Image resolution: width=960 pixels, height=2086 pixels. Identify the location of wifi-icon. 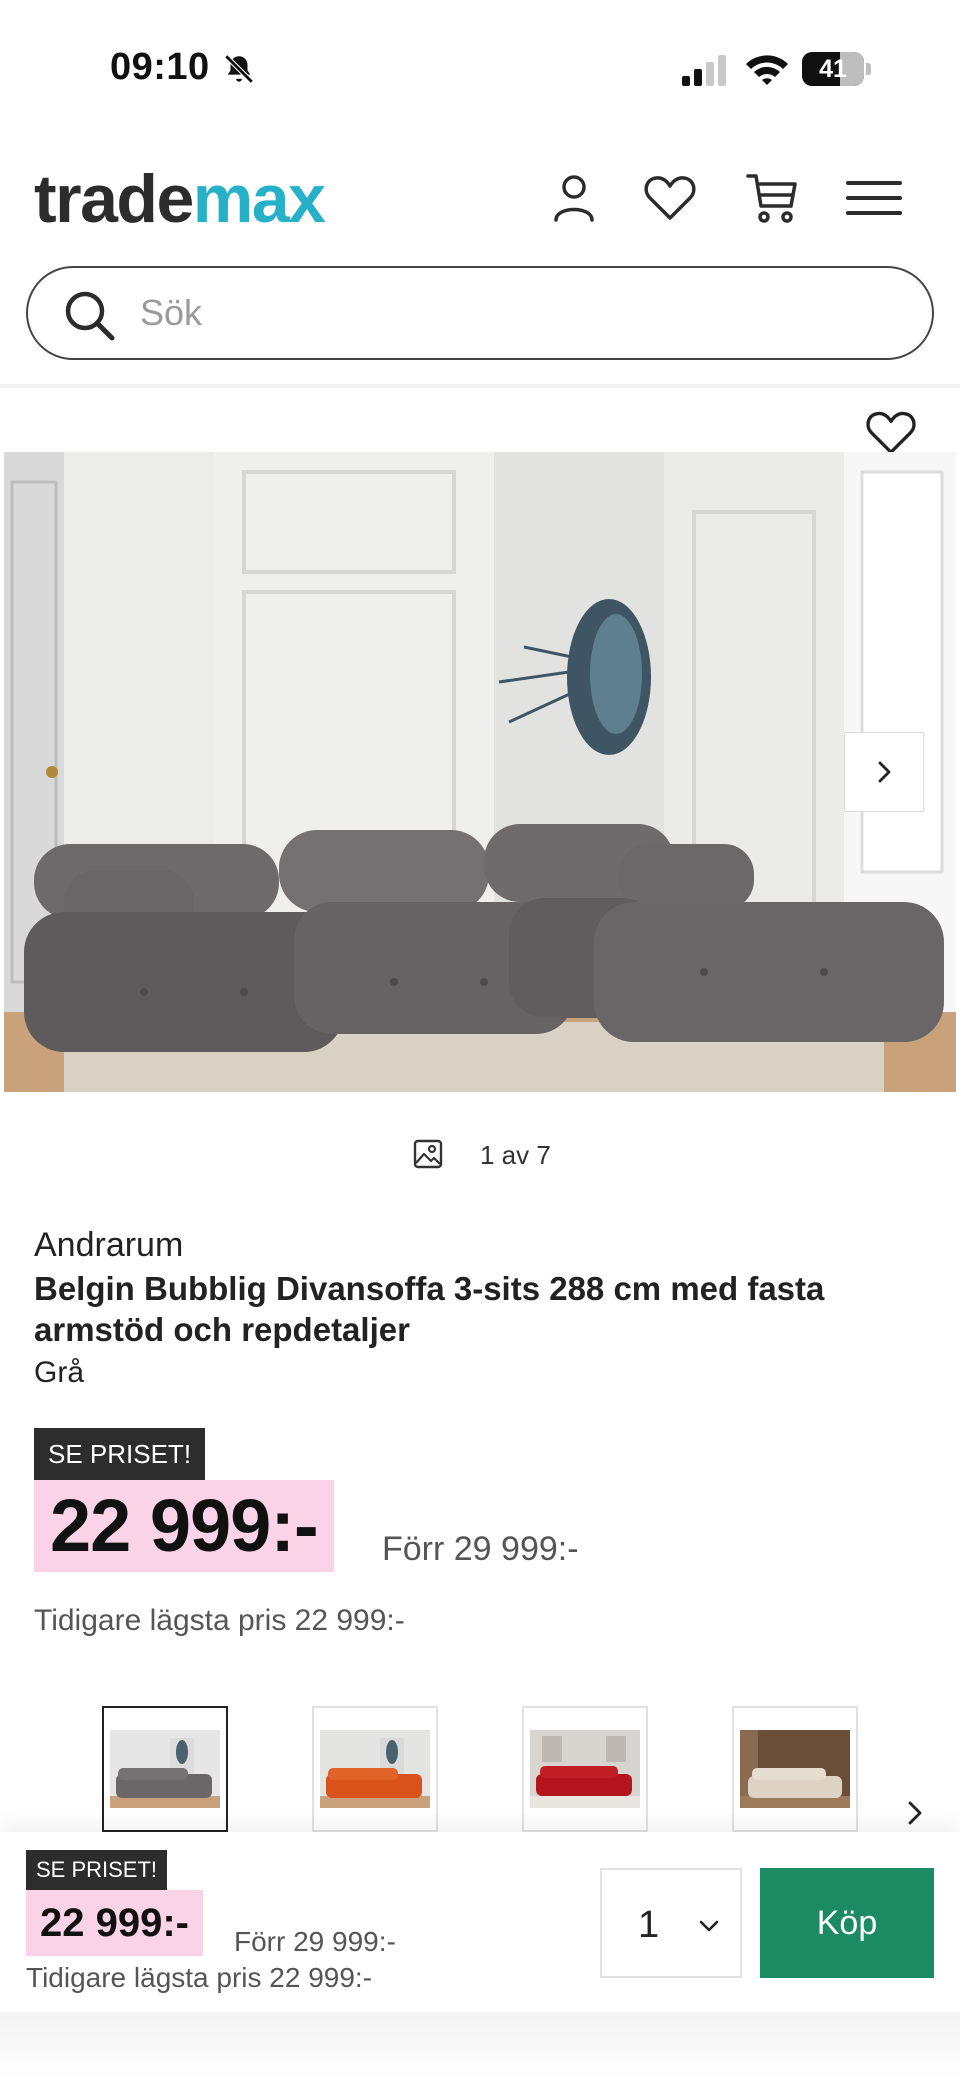
(767, 70).